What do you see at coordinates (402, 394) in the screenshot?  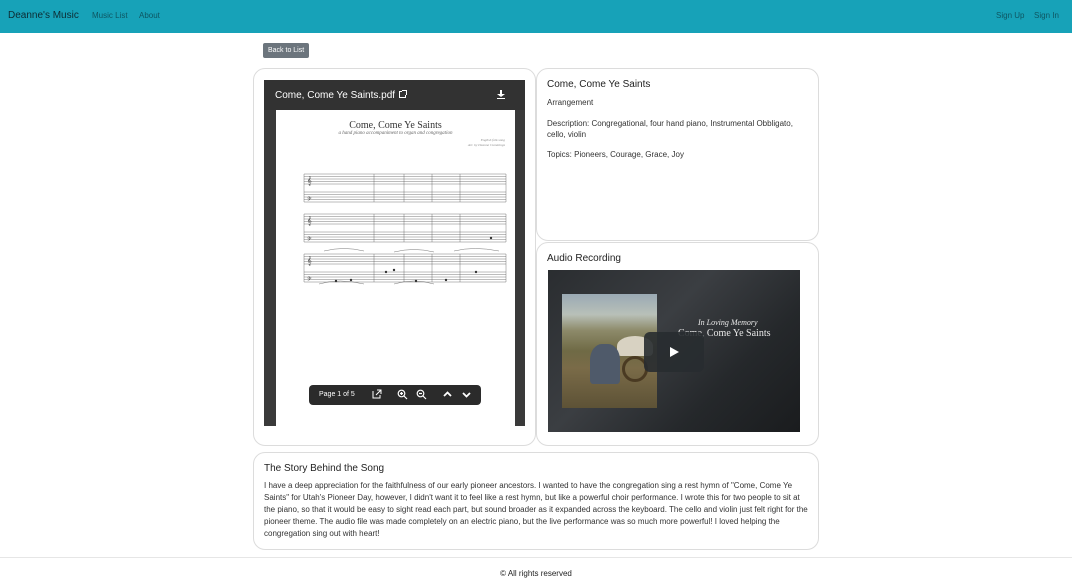 I see `zoom-in-icon` at bounding box center [402, 394].